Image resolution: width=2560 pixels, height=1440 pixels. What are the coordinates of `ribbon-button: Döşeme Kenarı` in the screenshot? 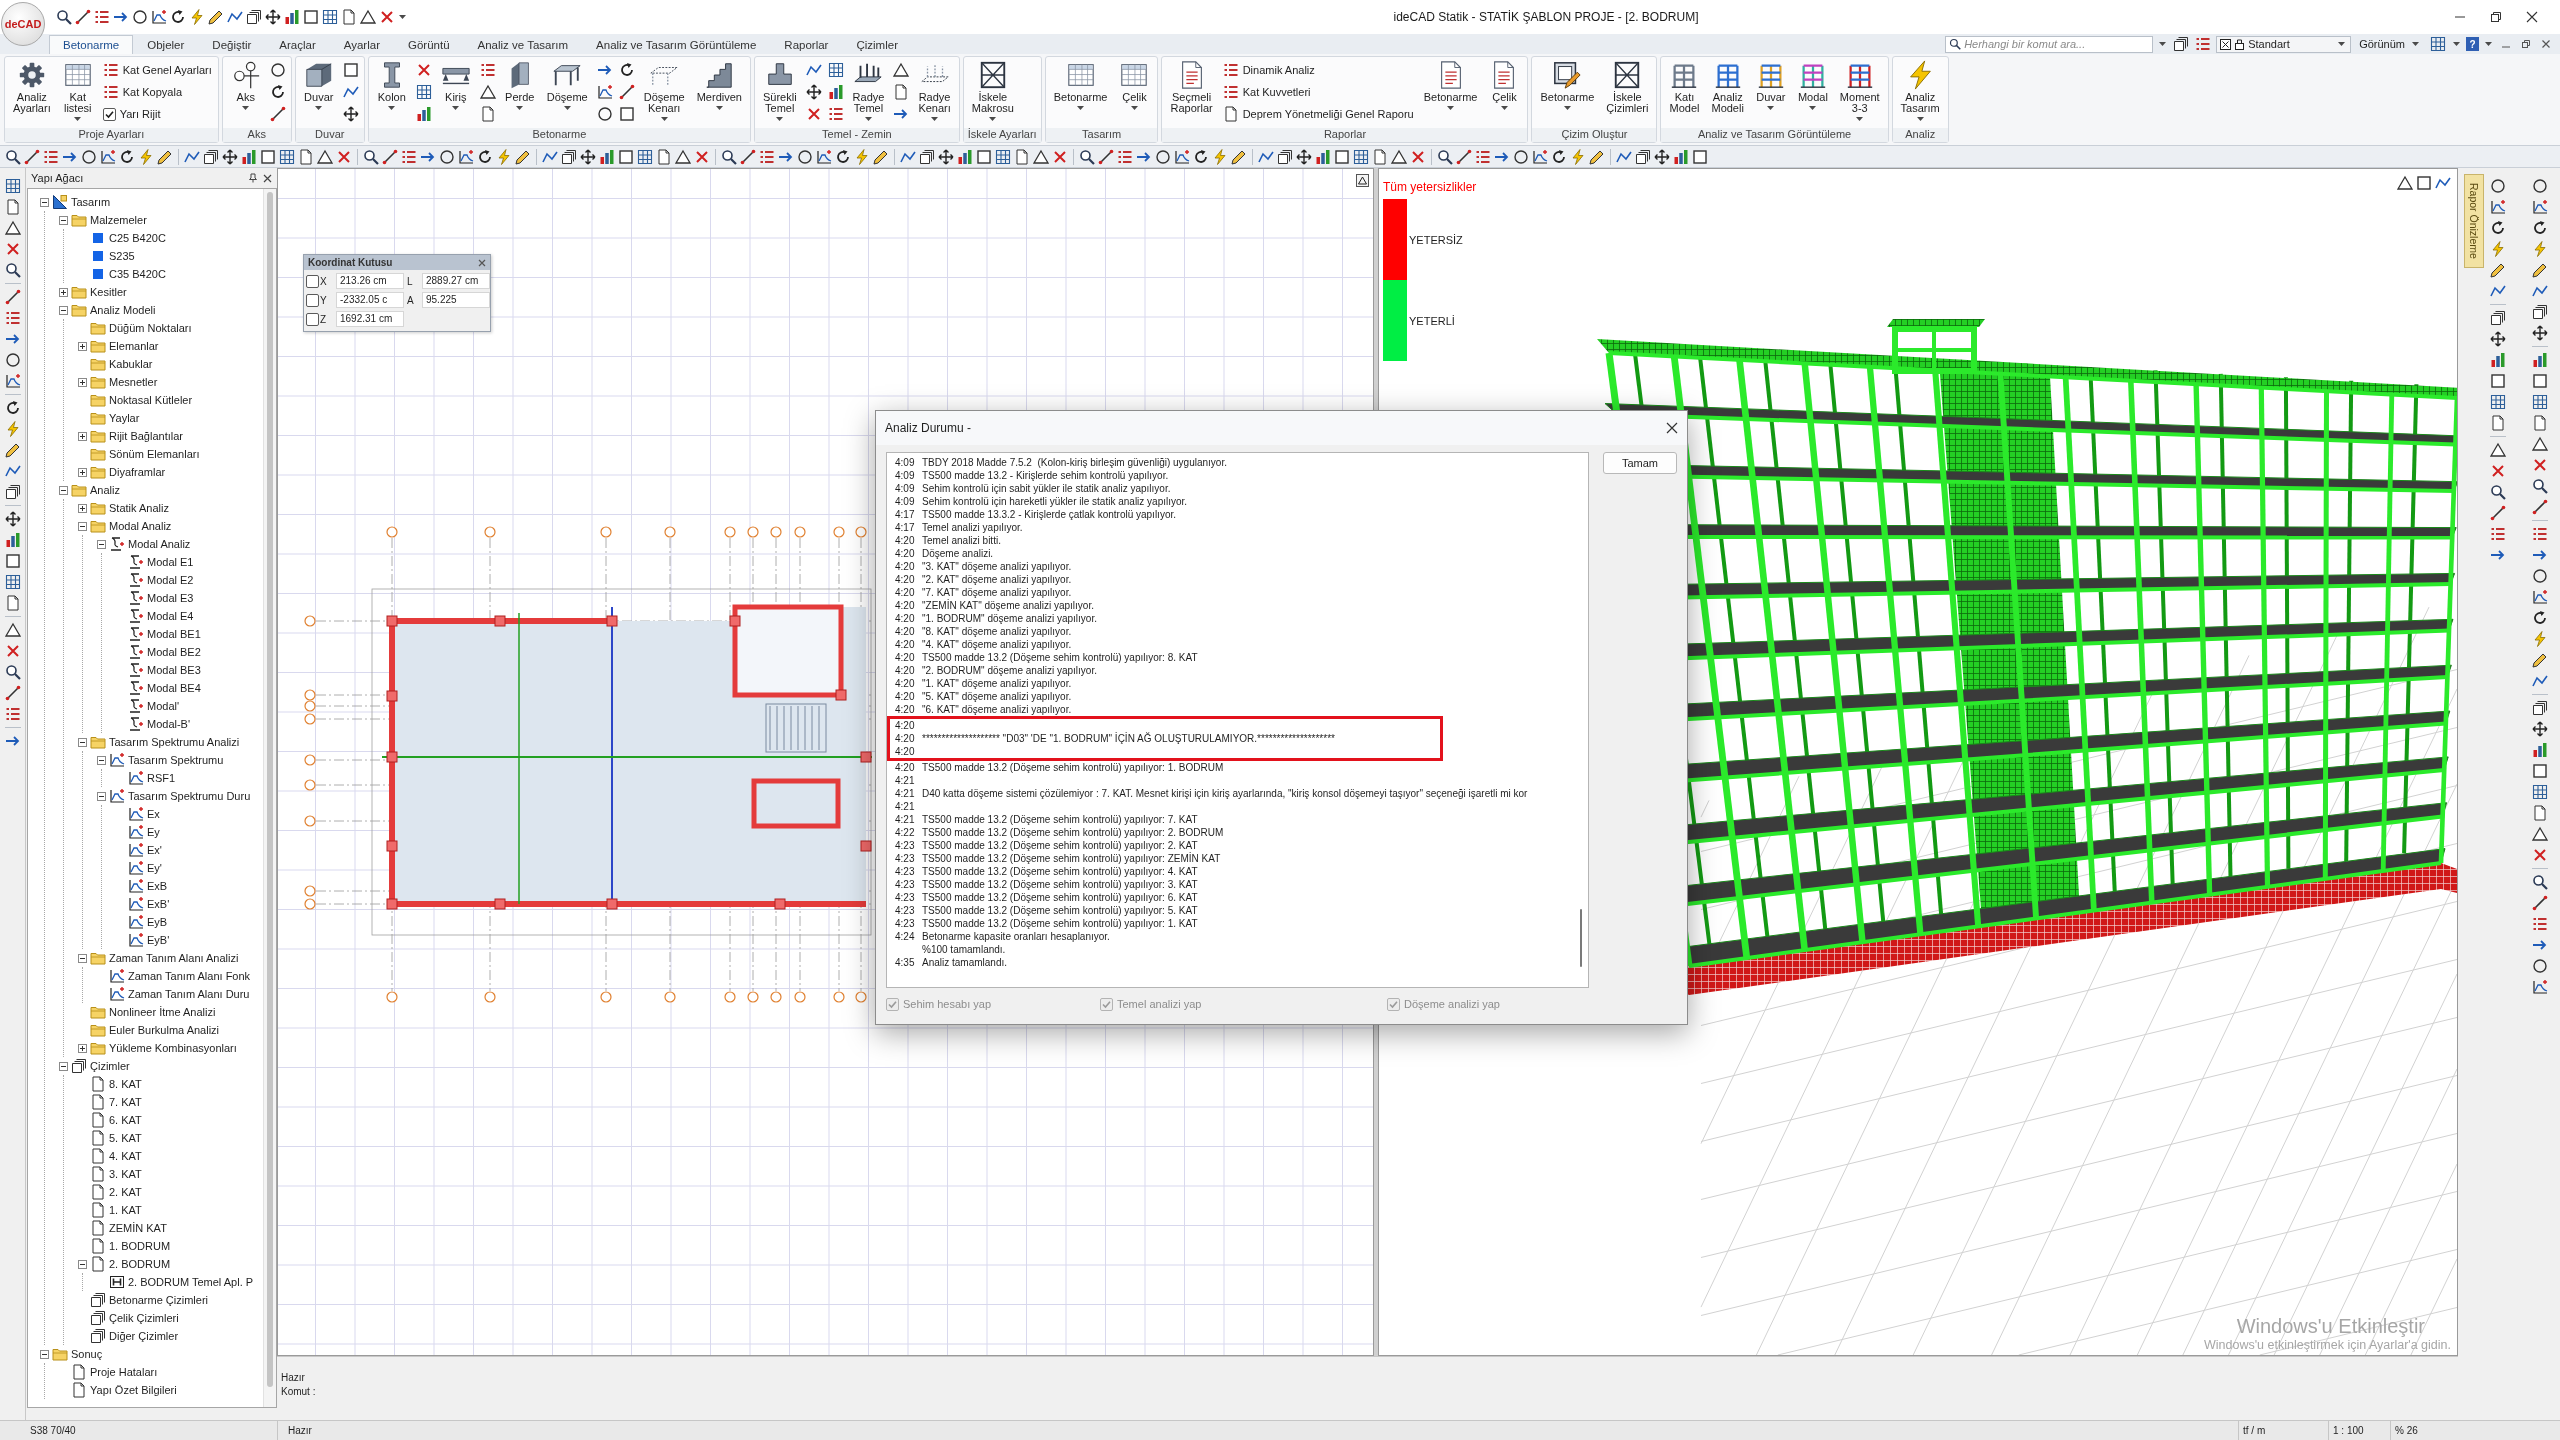 It's located at (664, 91).